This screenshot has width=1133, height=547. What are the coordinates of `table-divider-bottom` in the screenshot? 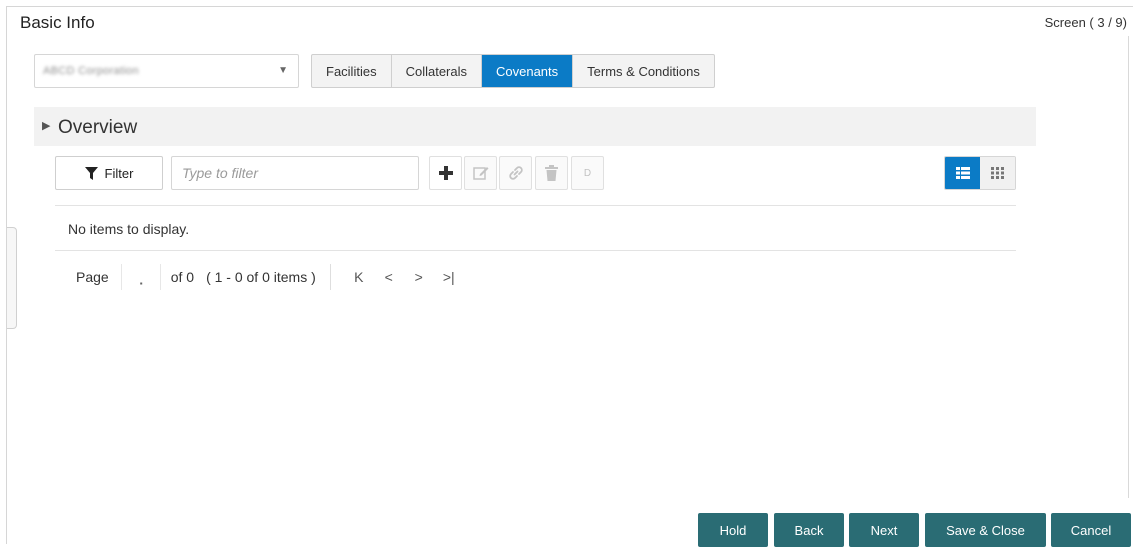 It's located at (535, 250).